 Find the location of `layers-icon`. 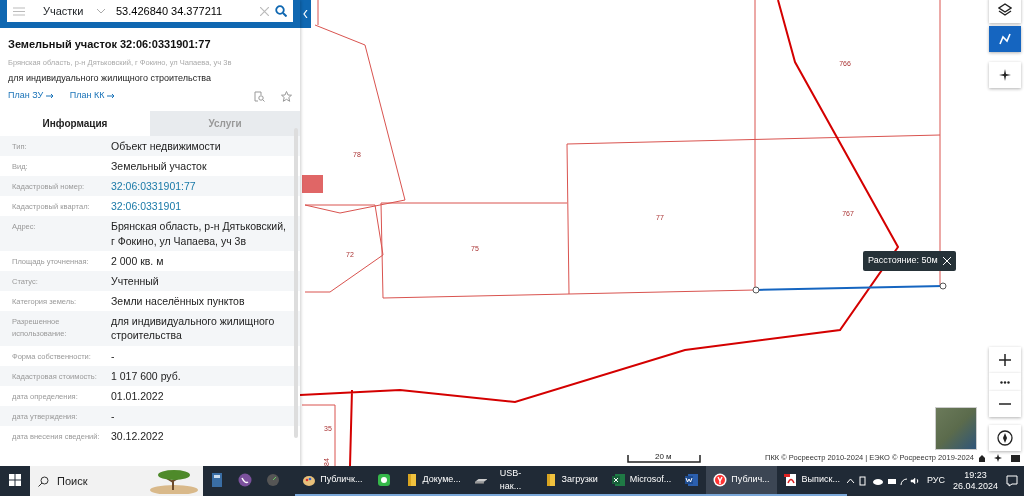

layers-icon is located at coordinates (1005, 10).